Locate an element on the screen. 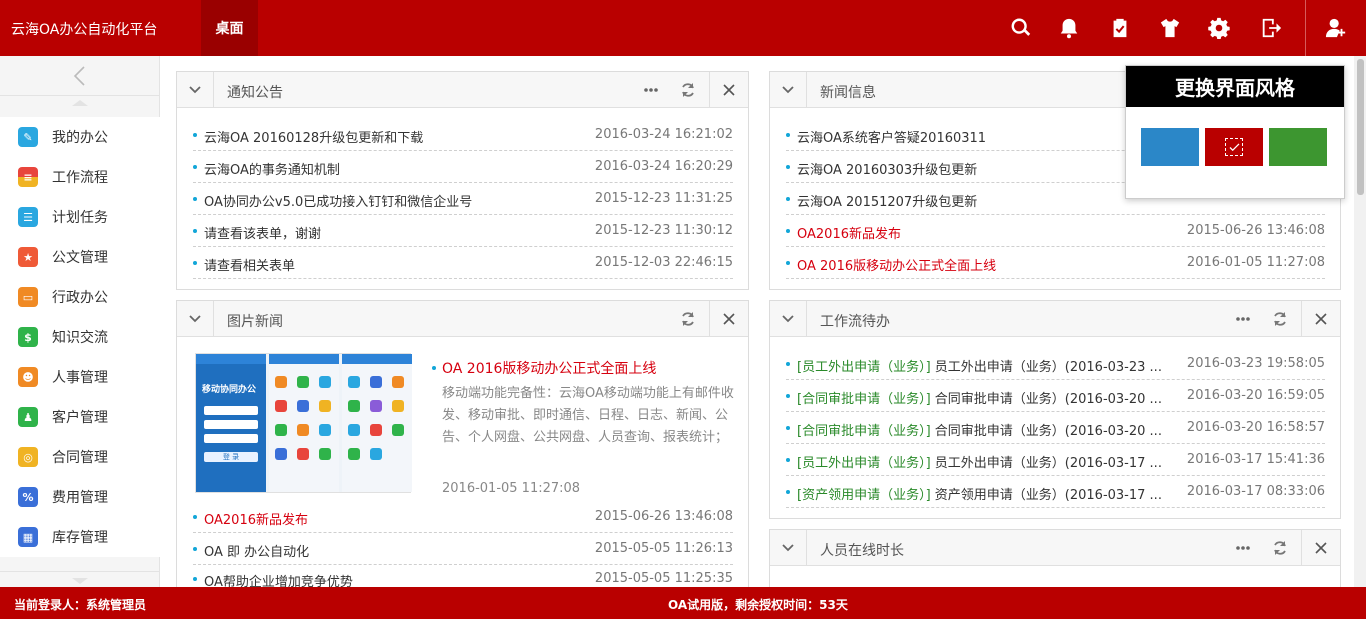 This screenshot has height=619, width=1366. exchange-icon: $ is located at coordinates (28, 337).